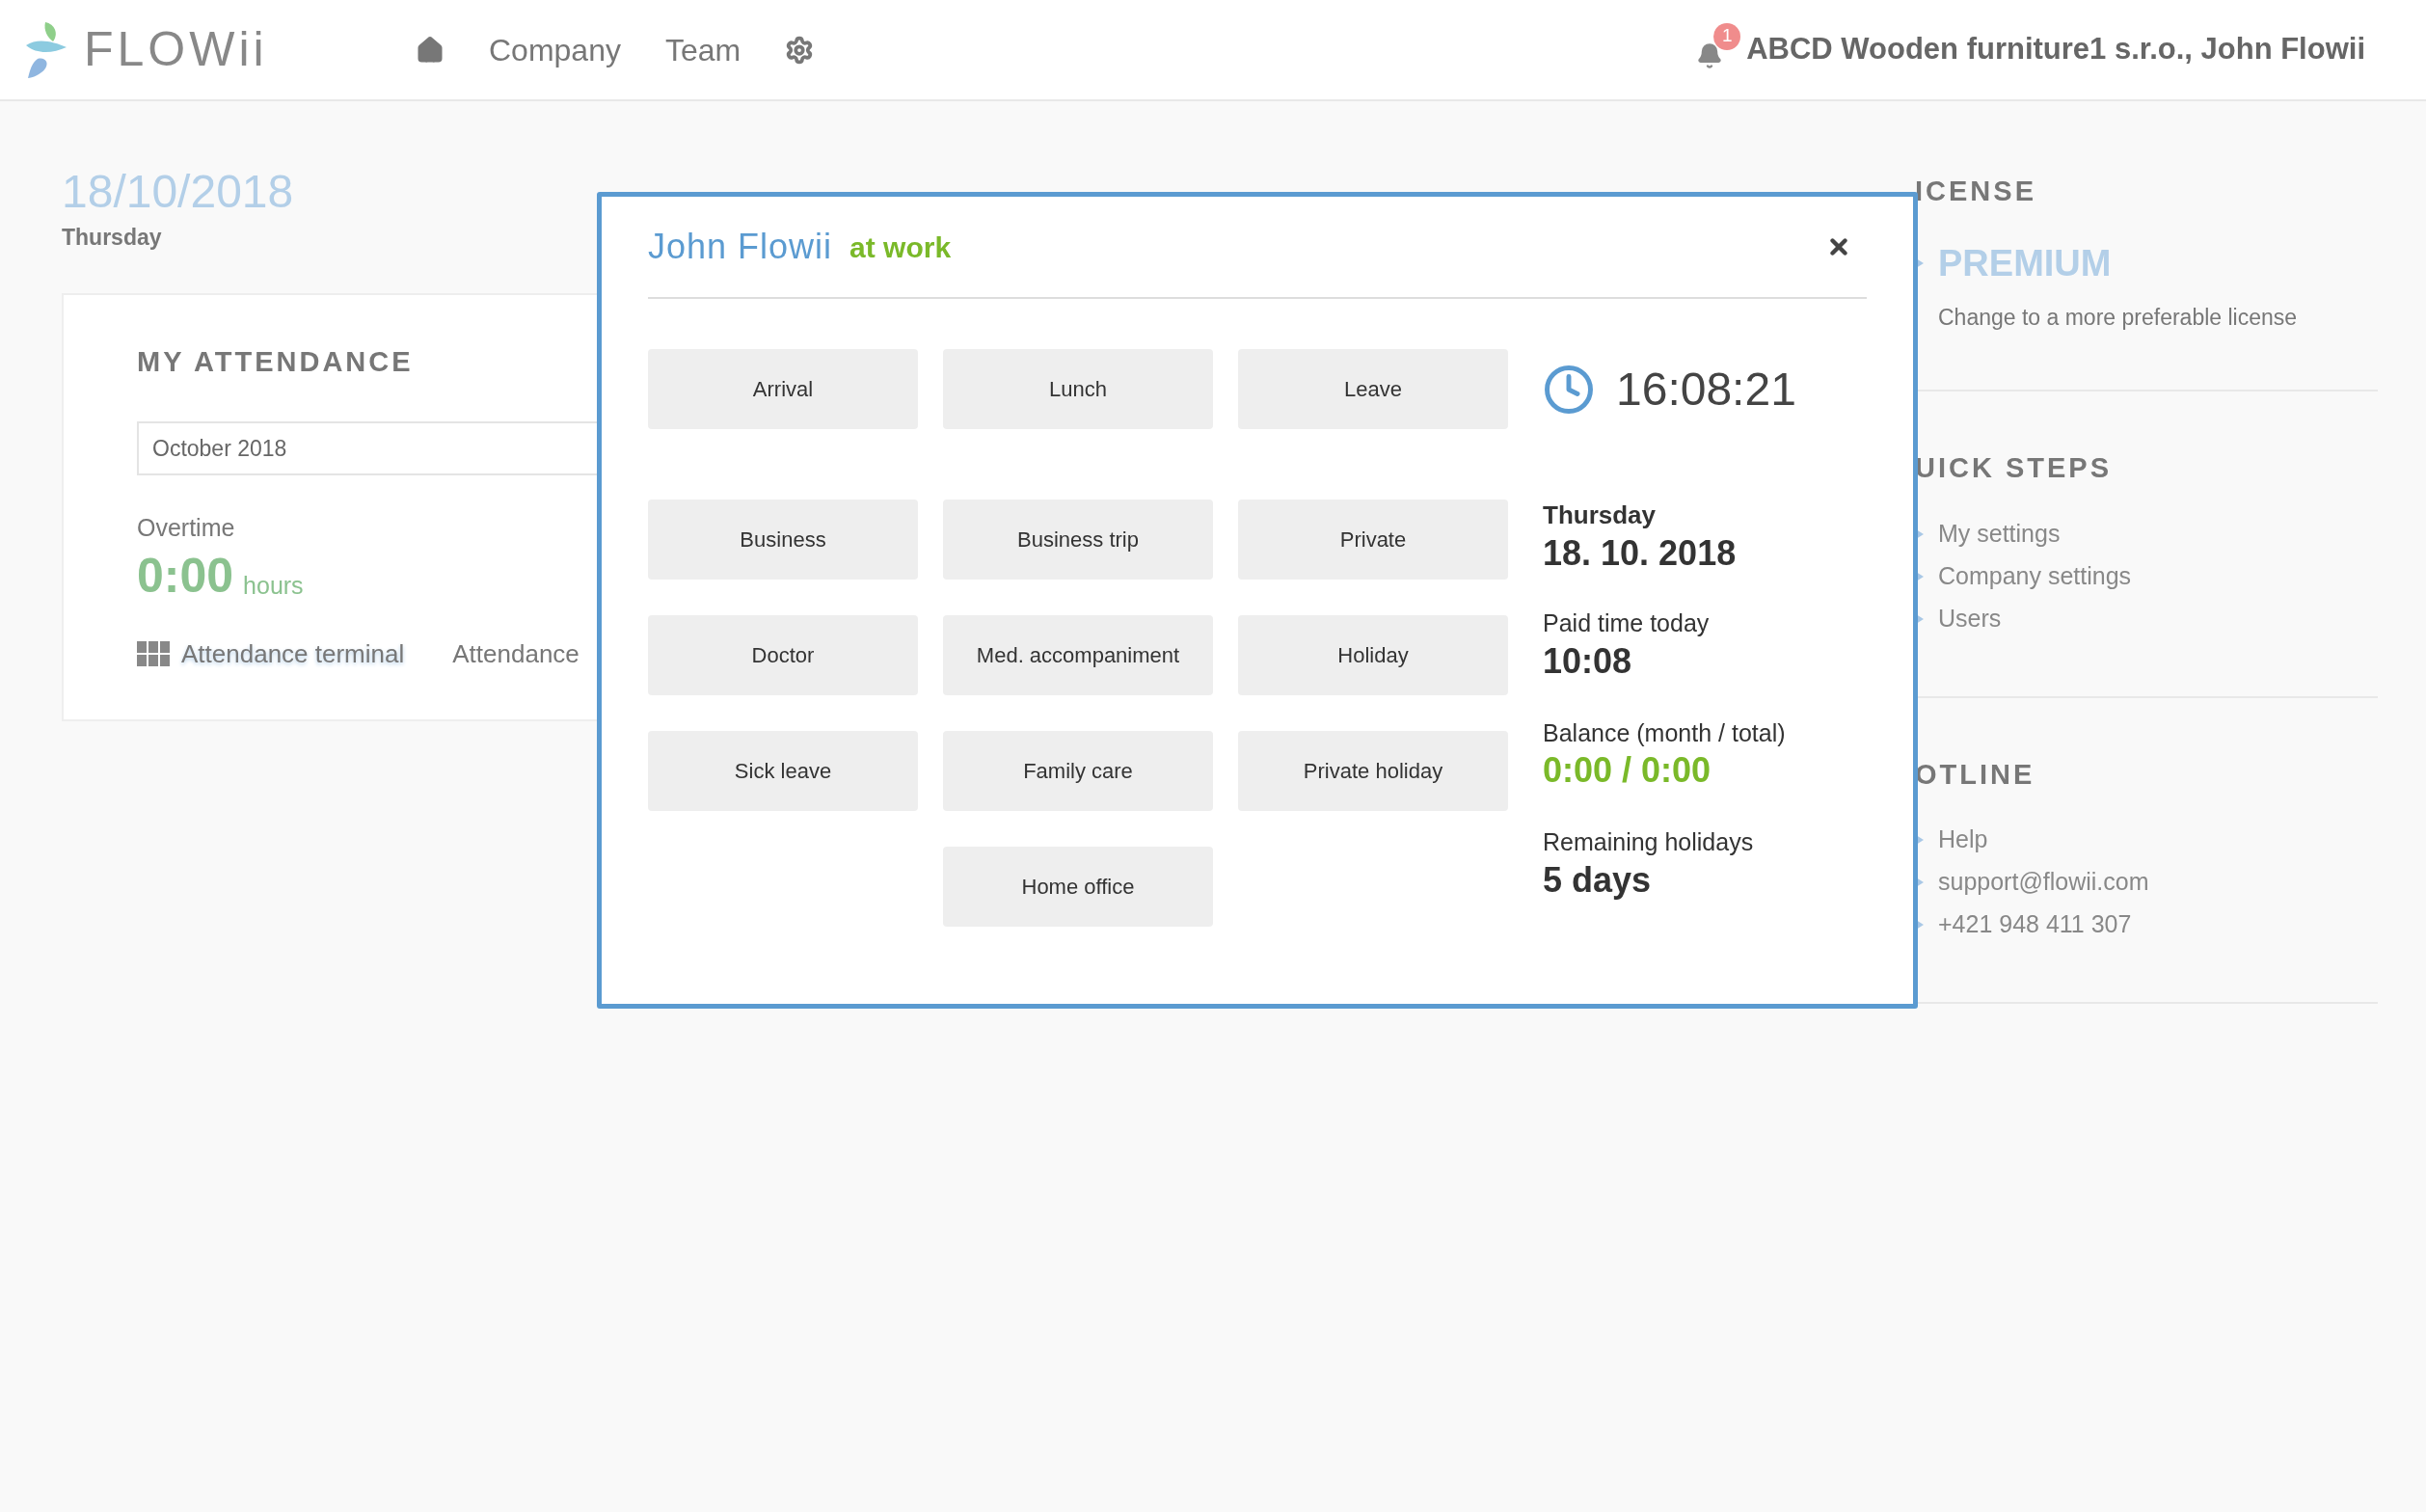 The width and height of the screenshot is (2426, 1512). Describe the element at coordinates (1078, 655) in the screenshot. I see `attendance-button: Med. accompaniment` at that location.